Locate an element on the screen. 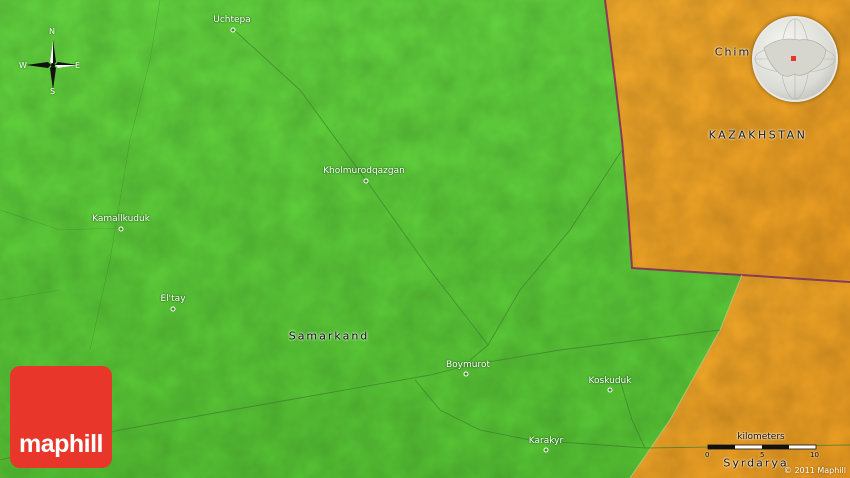  scale-tick-5: 5 is located at coordinates (762, 455).